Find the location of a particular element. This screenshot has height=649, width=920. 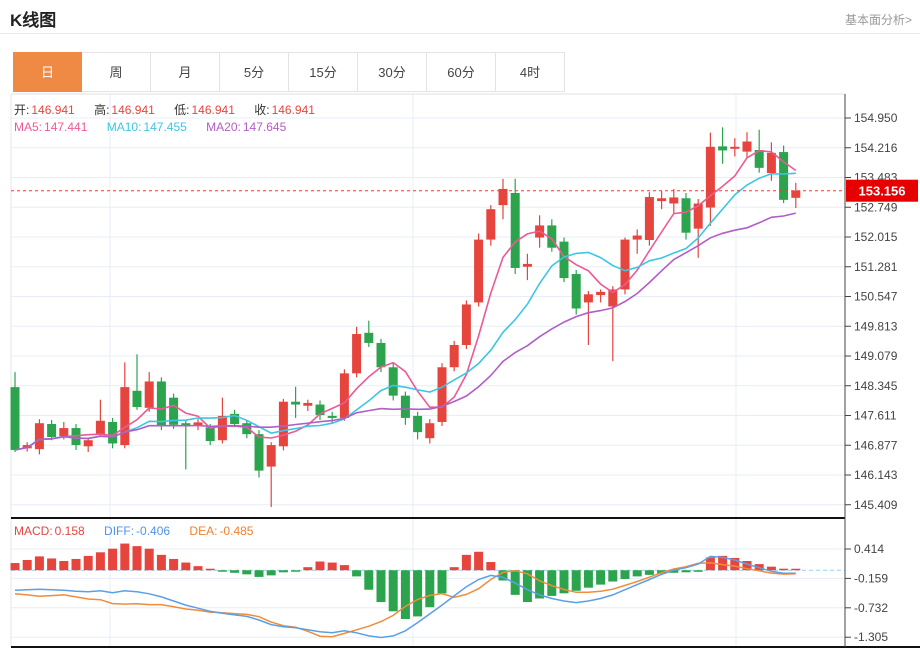

y-axis-label: 147.611 is located at coordinates (875, 416).